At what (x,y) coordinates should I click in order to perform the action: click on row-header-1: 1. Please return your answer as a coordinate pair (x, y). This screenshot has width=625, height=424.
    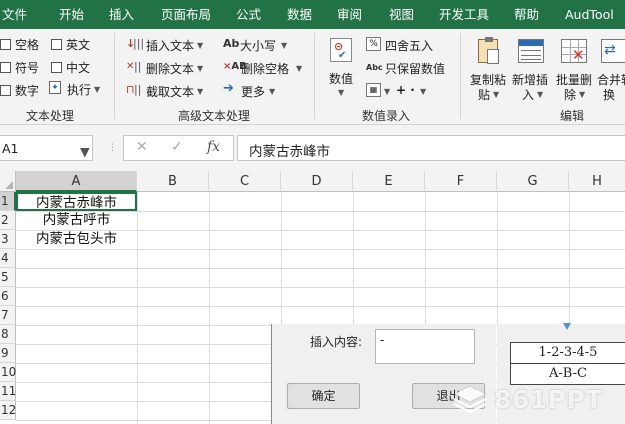
    Looking at the image, I should click on (8, 201).